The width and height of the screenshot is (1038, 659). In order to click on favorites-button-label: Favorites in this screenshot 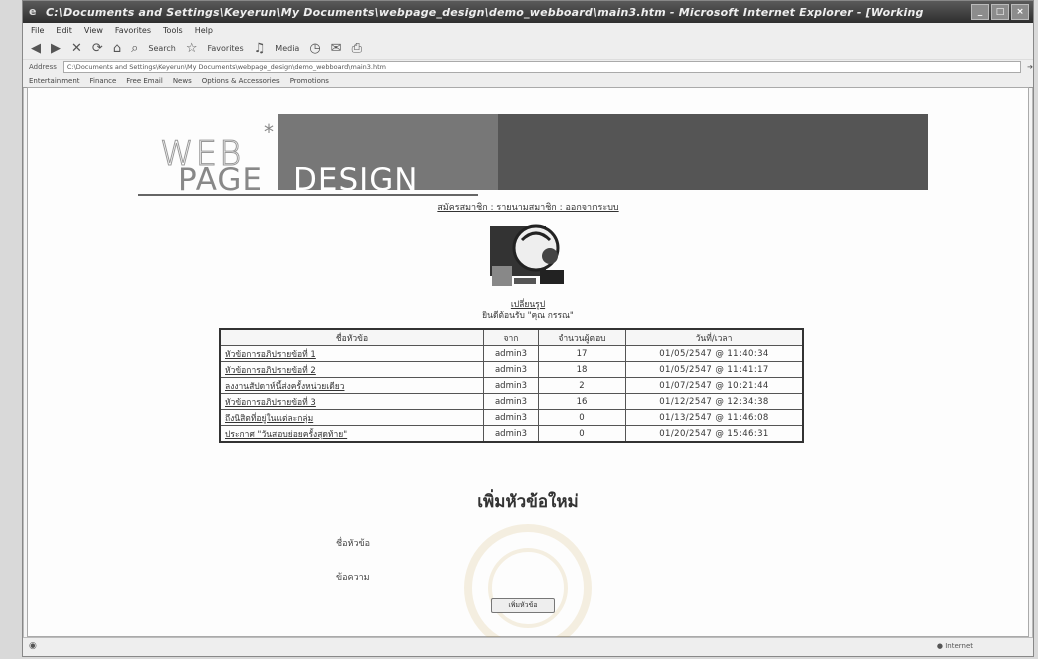, I will do `click(226, 48)`.